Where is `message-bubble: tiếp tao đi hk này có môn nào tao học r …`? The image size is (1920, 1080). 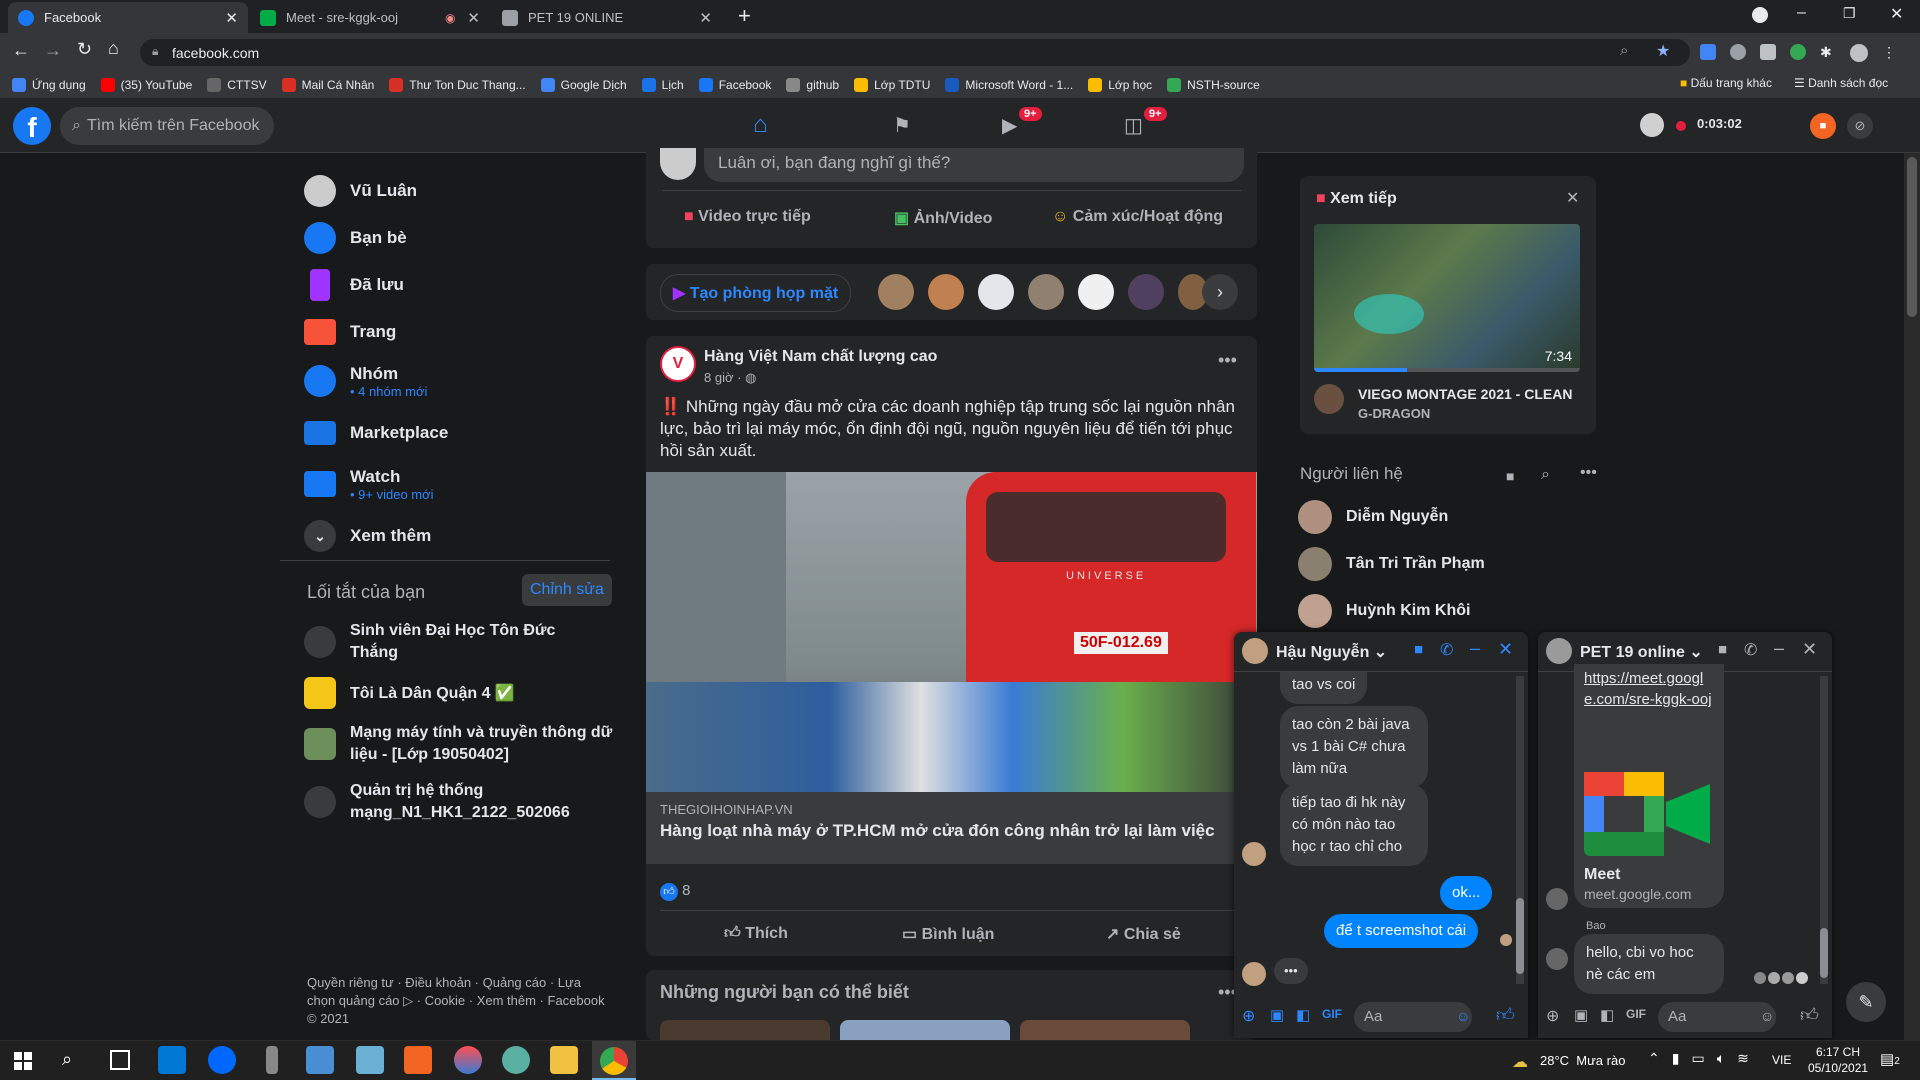
message-bubble: tiếp tao đi hk này có môn nào tao học r … is located at coordinates (1354, 825).